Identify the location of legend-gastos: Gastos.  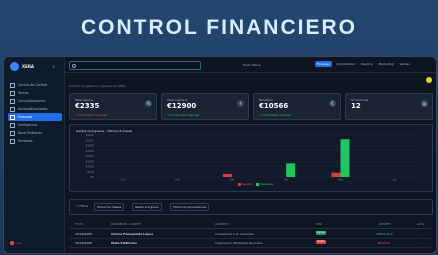
(245, 184).